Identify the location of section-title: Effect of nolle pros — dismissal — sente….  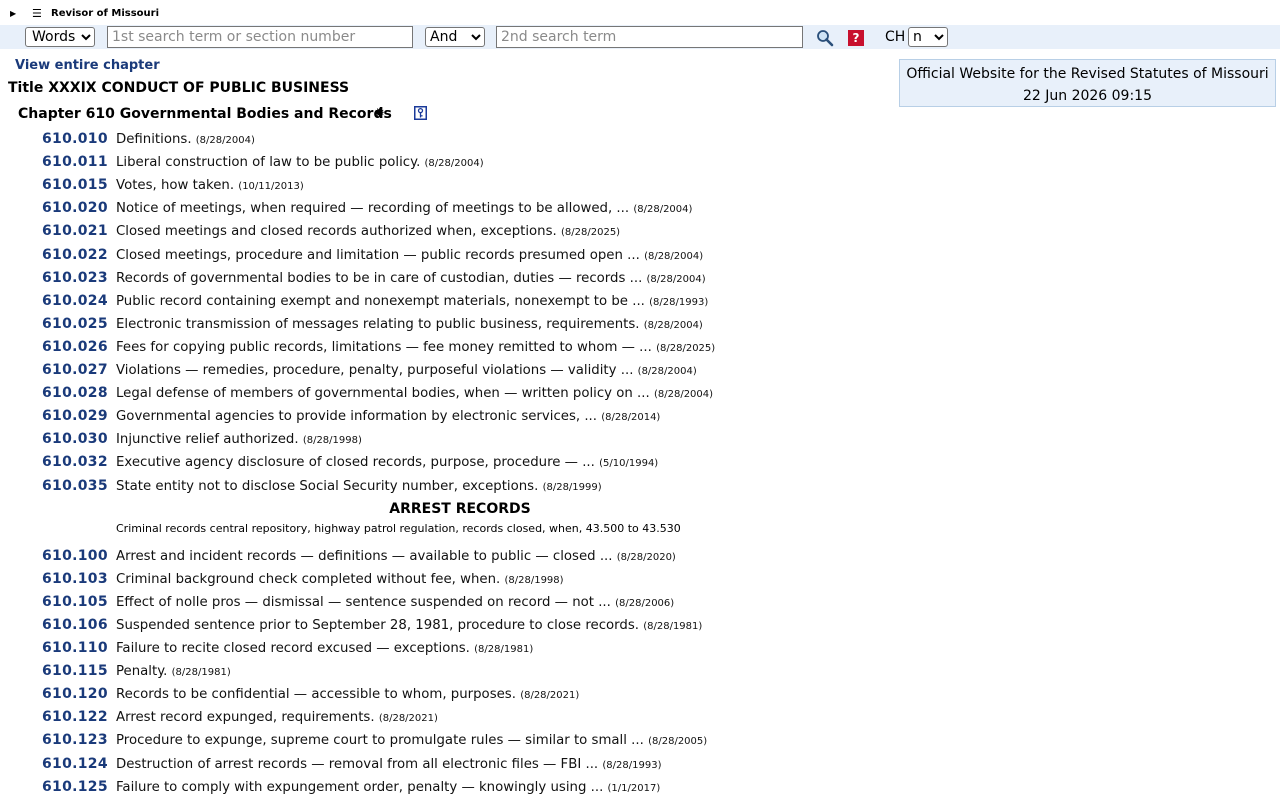
(363, 602).